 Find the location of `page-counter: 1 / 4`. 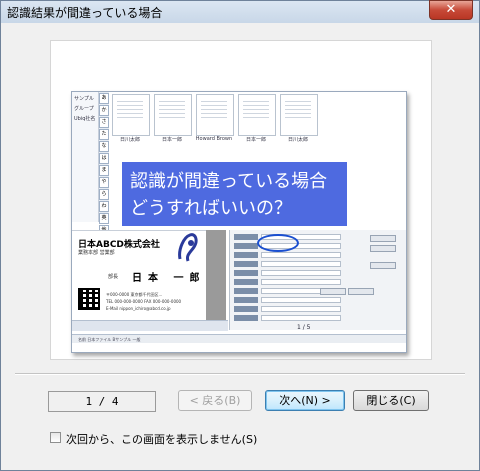

page-counter: 1 / 4 is located at coordinates (102, 401).